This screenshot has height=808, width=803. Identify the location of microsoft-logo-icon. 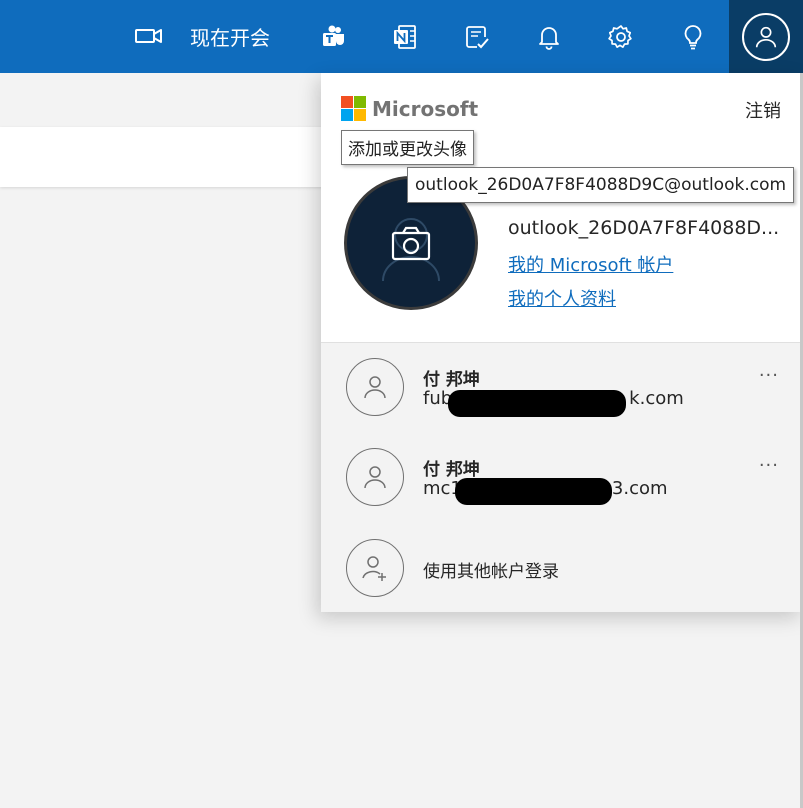
(353, 108).